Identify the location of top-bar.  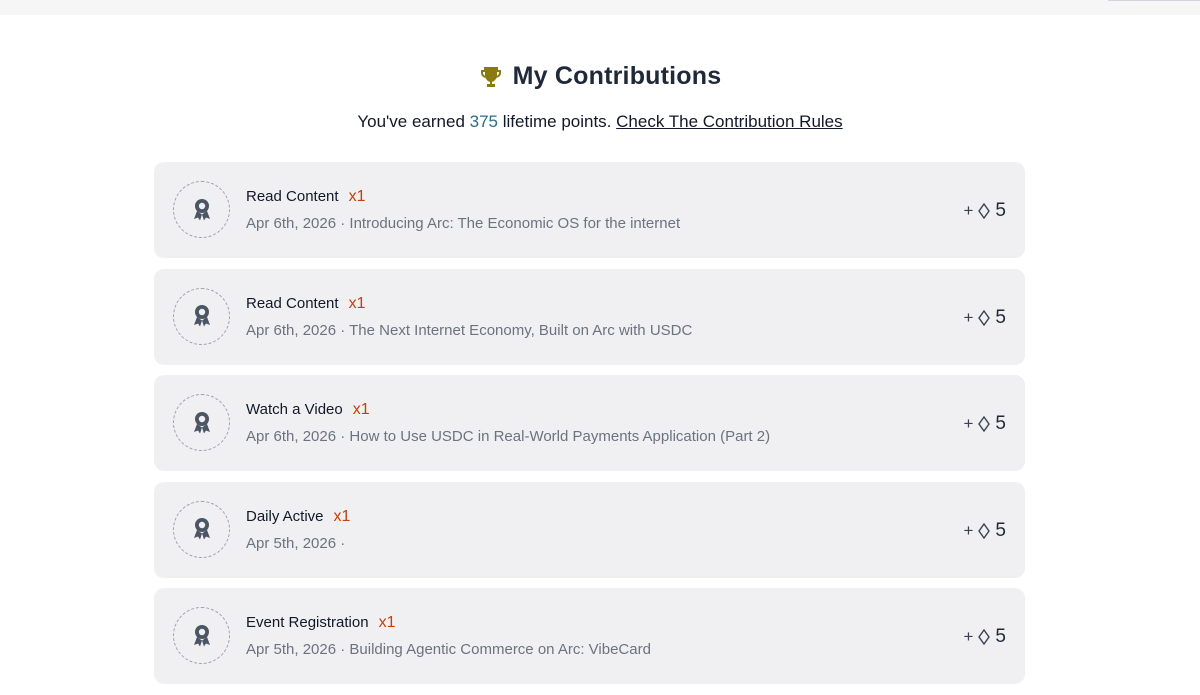
(600, 7).